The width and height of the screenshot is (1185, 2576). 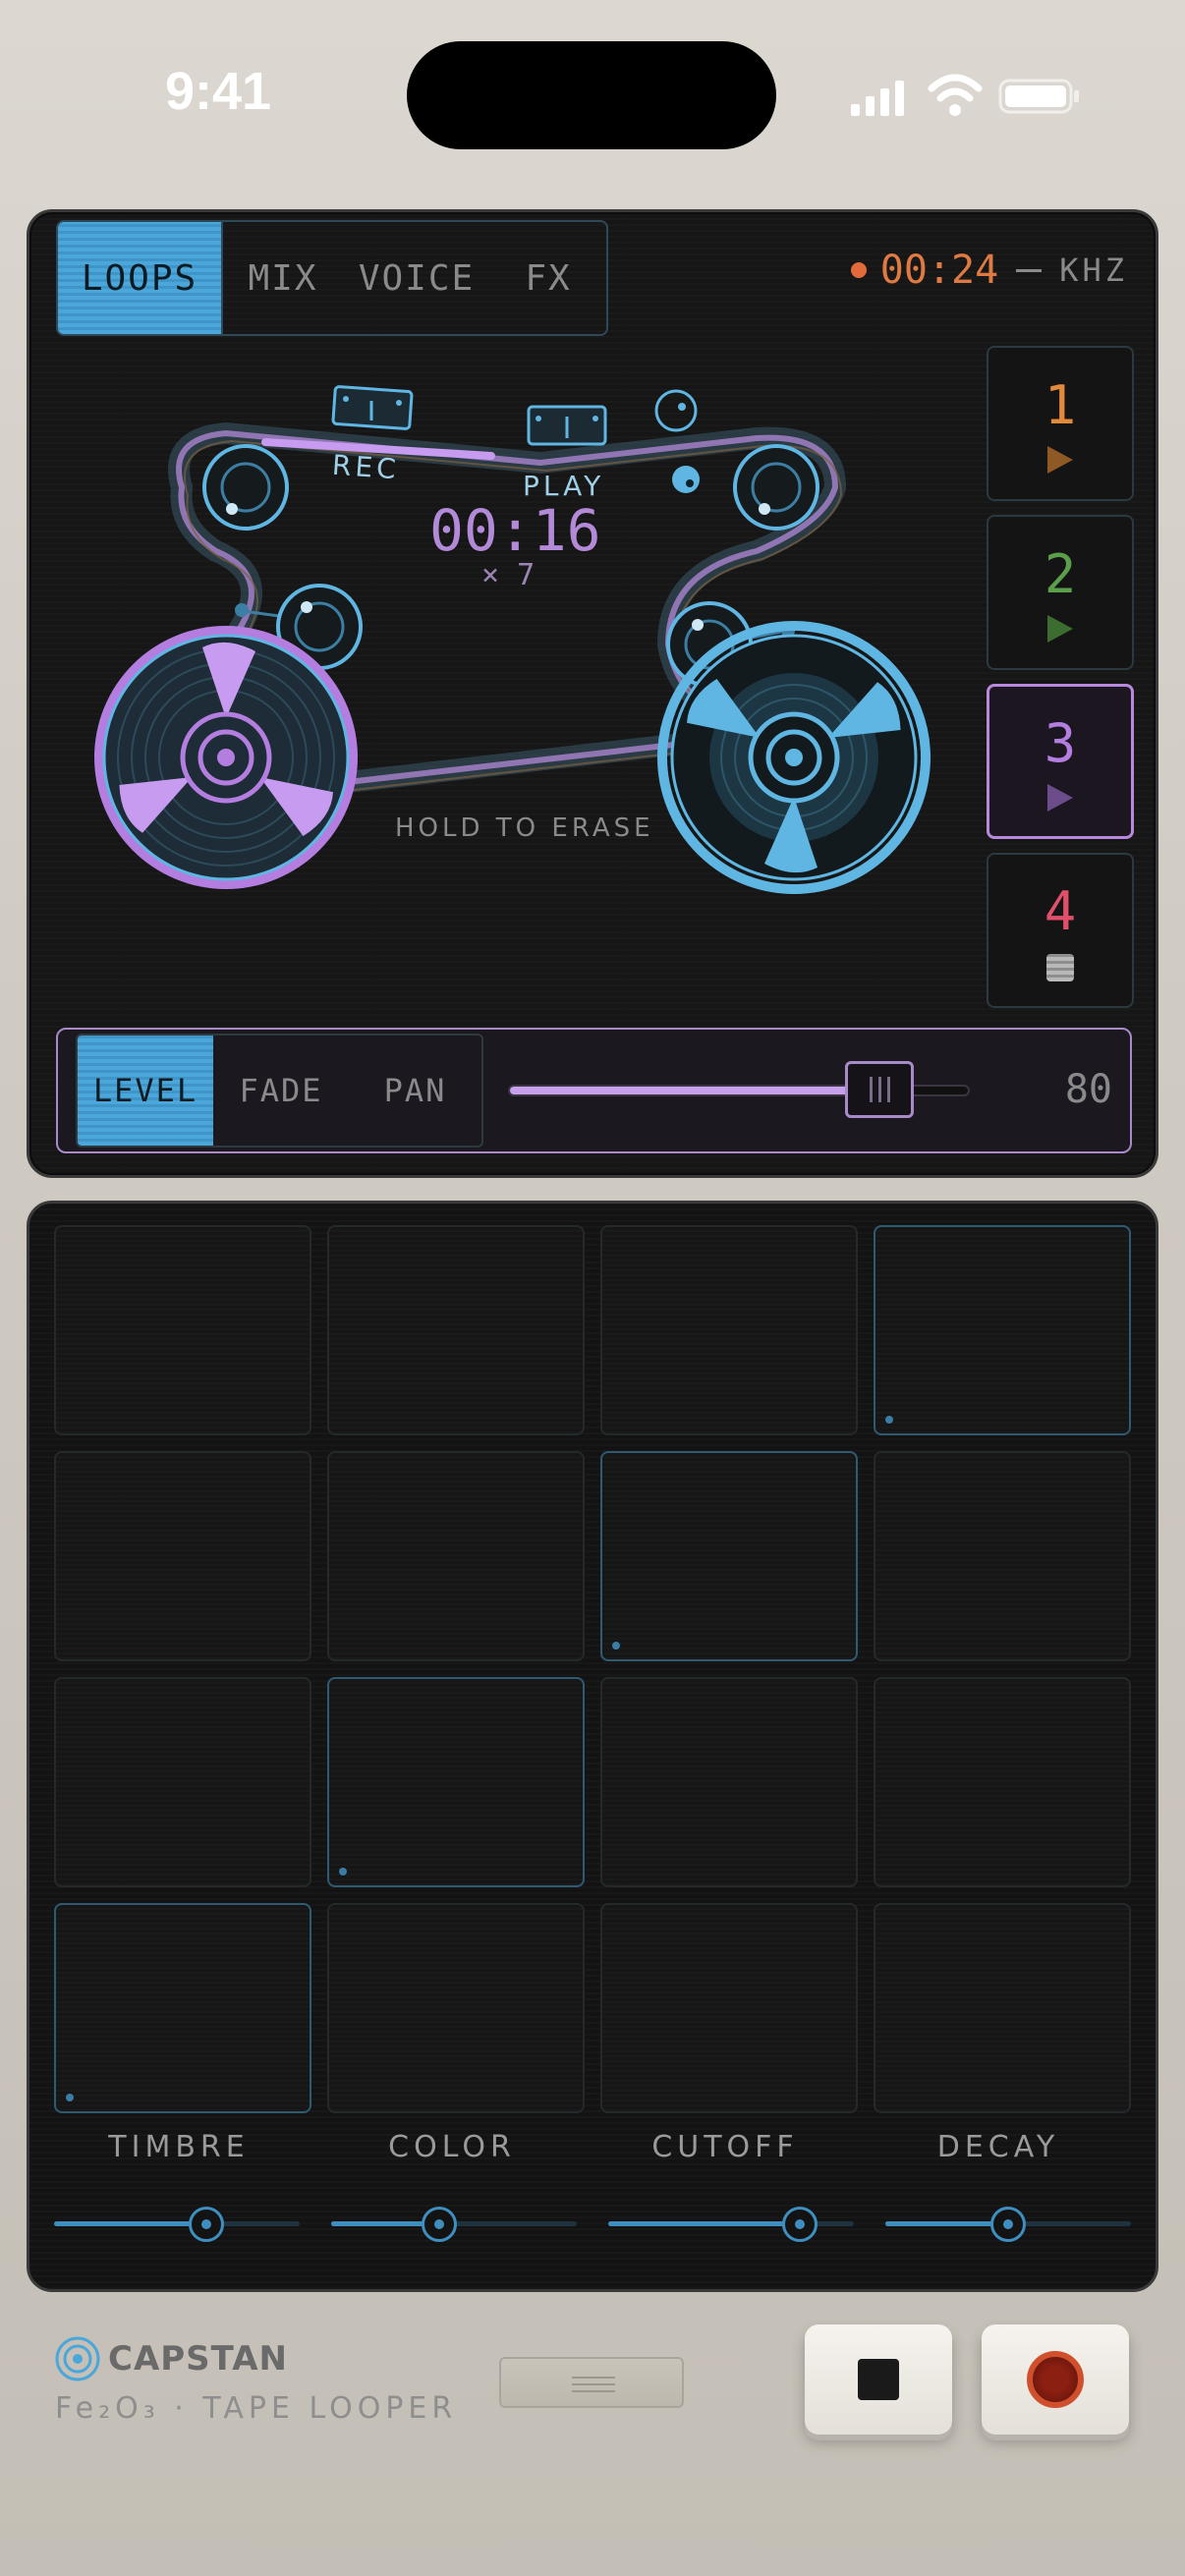 I want to click on level-value: 80, so click(x=1088, y=1089).